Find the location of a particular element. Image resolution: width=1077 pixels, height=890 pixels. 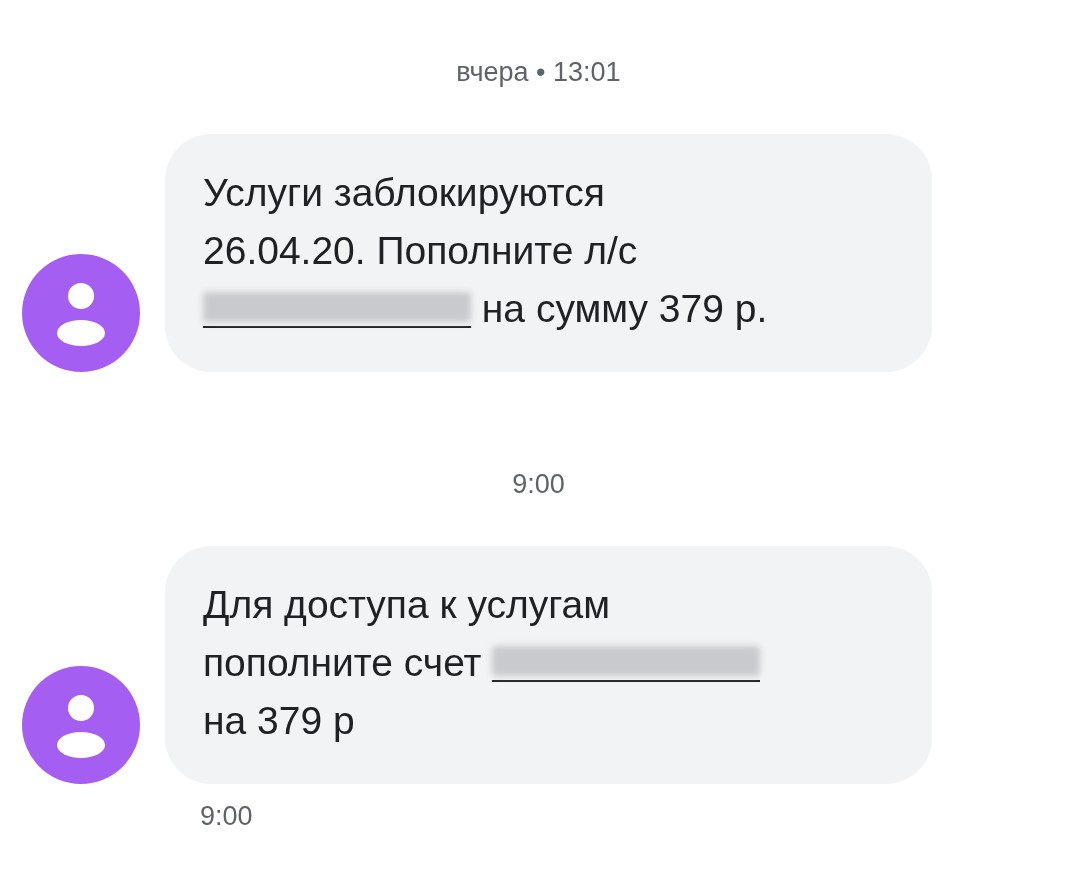

message-time: 9:00 is located at coordinates (226, 816).